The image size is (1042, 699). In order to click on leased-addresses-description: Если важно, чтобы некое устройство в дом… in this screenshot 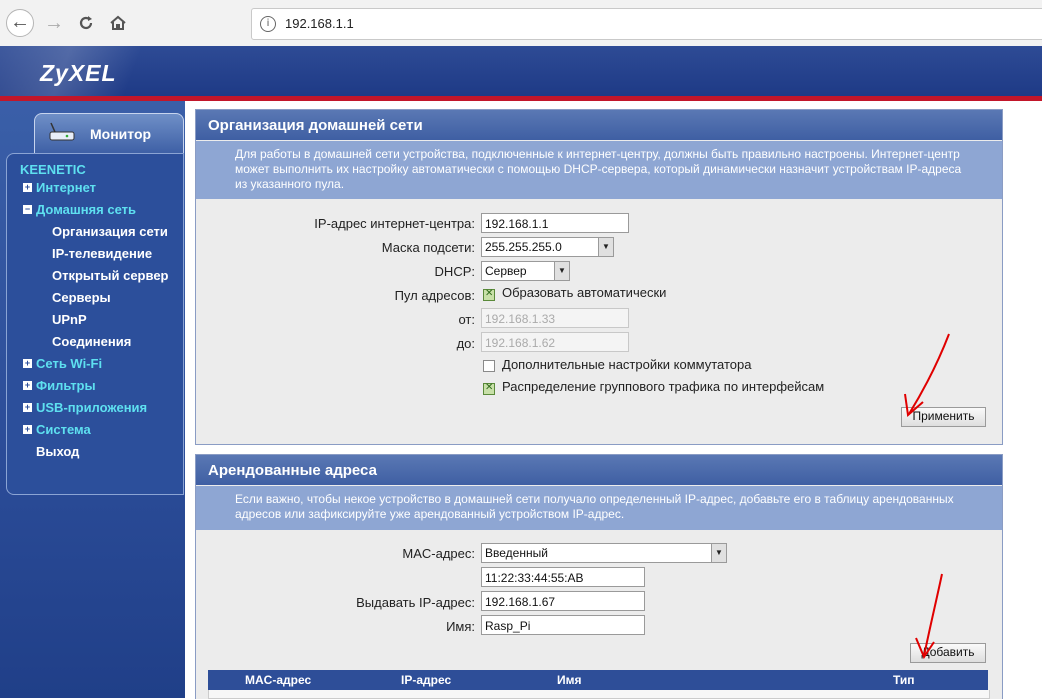, I will do `click(594, 506)`.